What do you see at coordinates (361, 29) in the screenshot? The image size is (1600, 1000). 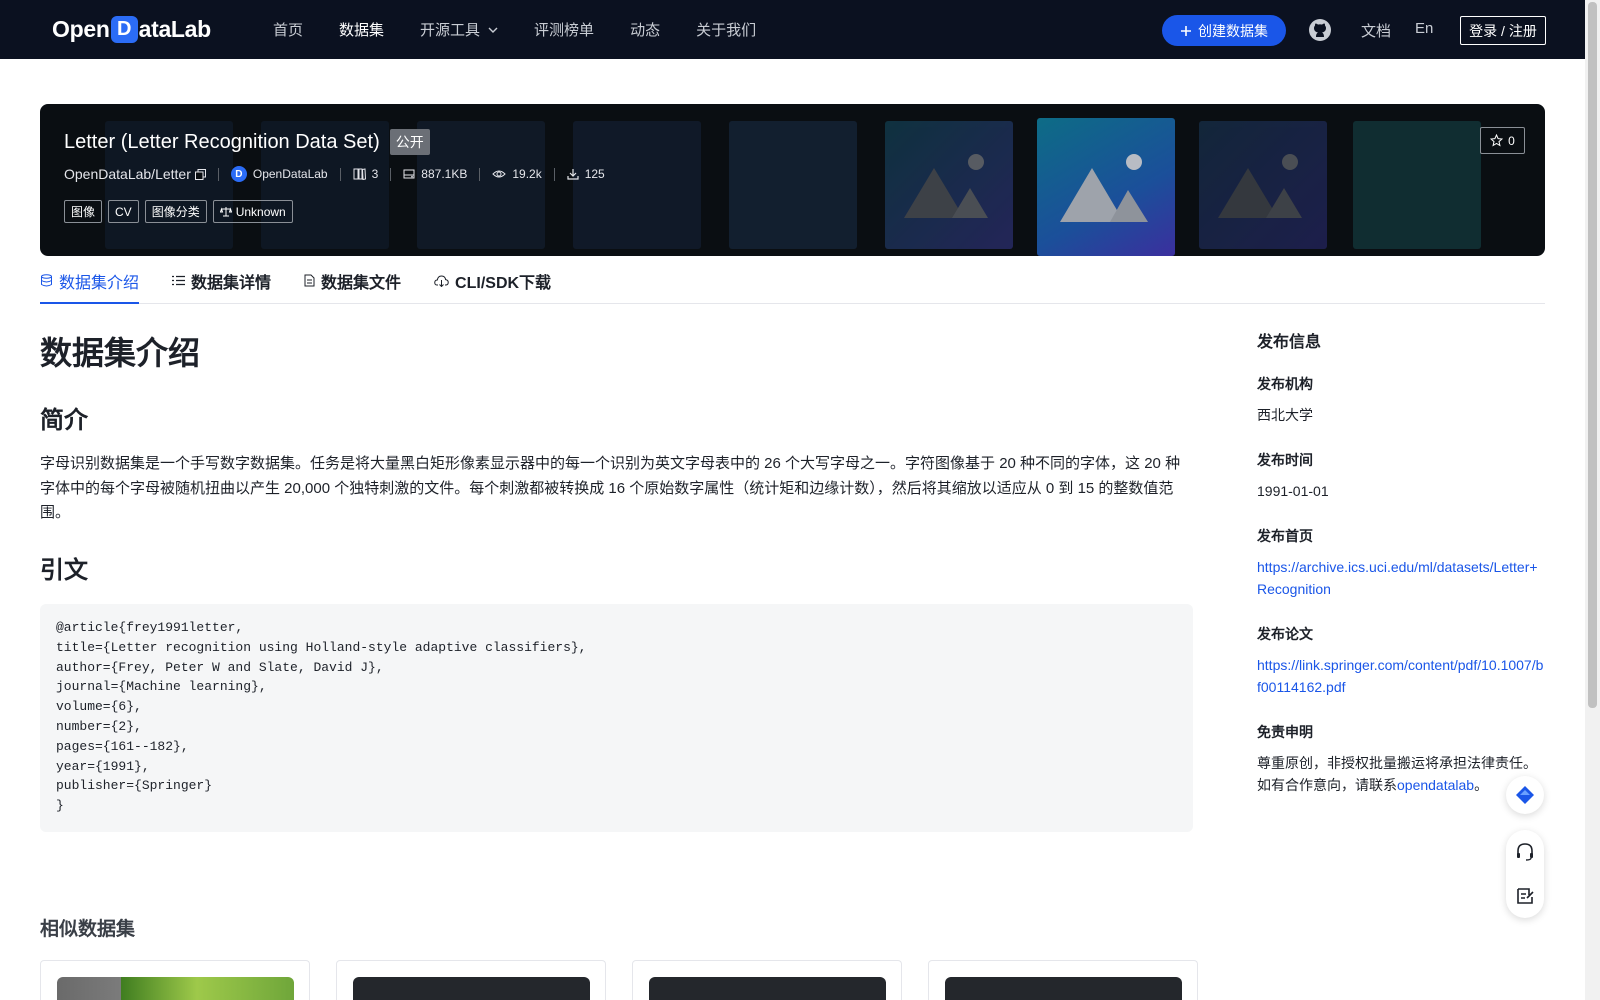 I see `nav-datasets: 数据集` at bounding box center [361, 29].